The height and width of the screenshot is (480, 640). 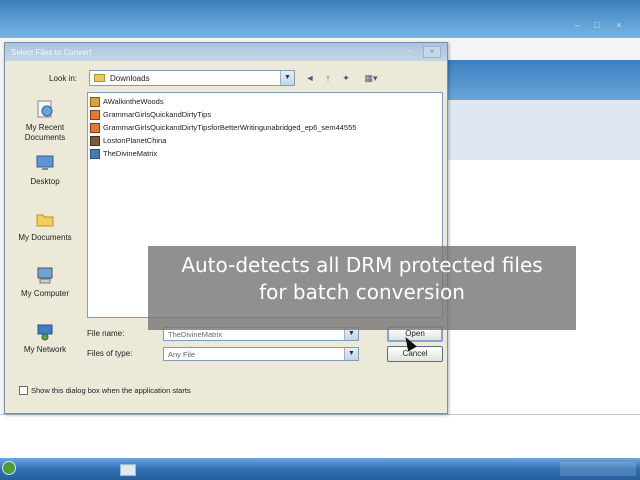 I want to click on taskbar-app-icon, so click(x=128, y=470).